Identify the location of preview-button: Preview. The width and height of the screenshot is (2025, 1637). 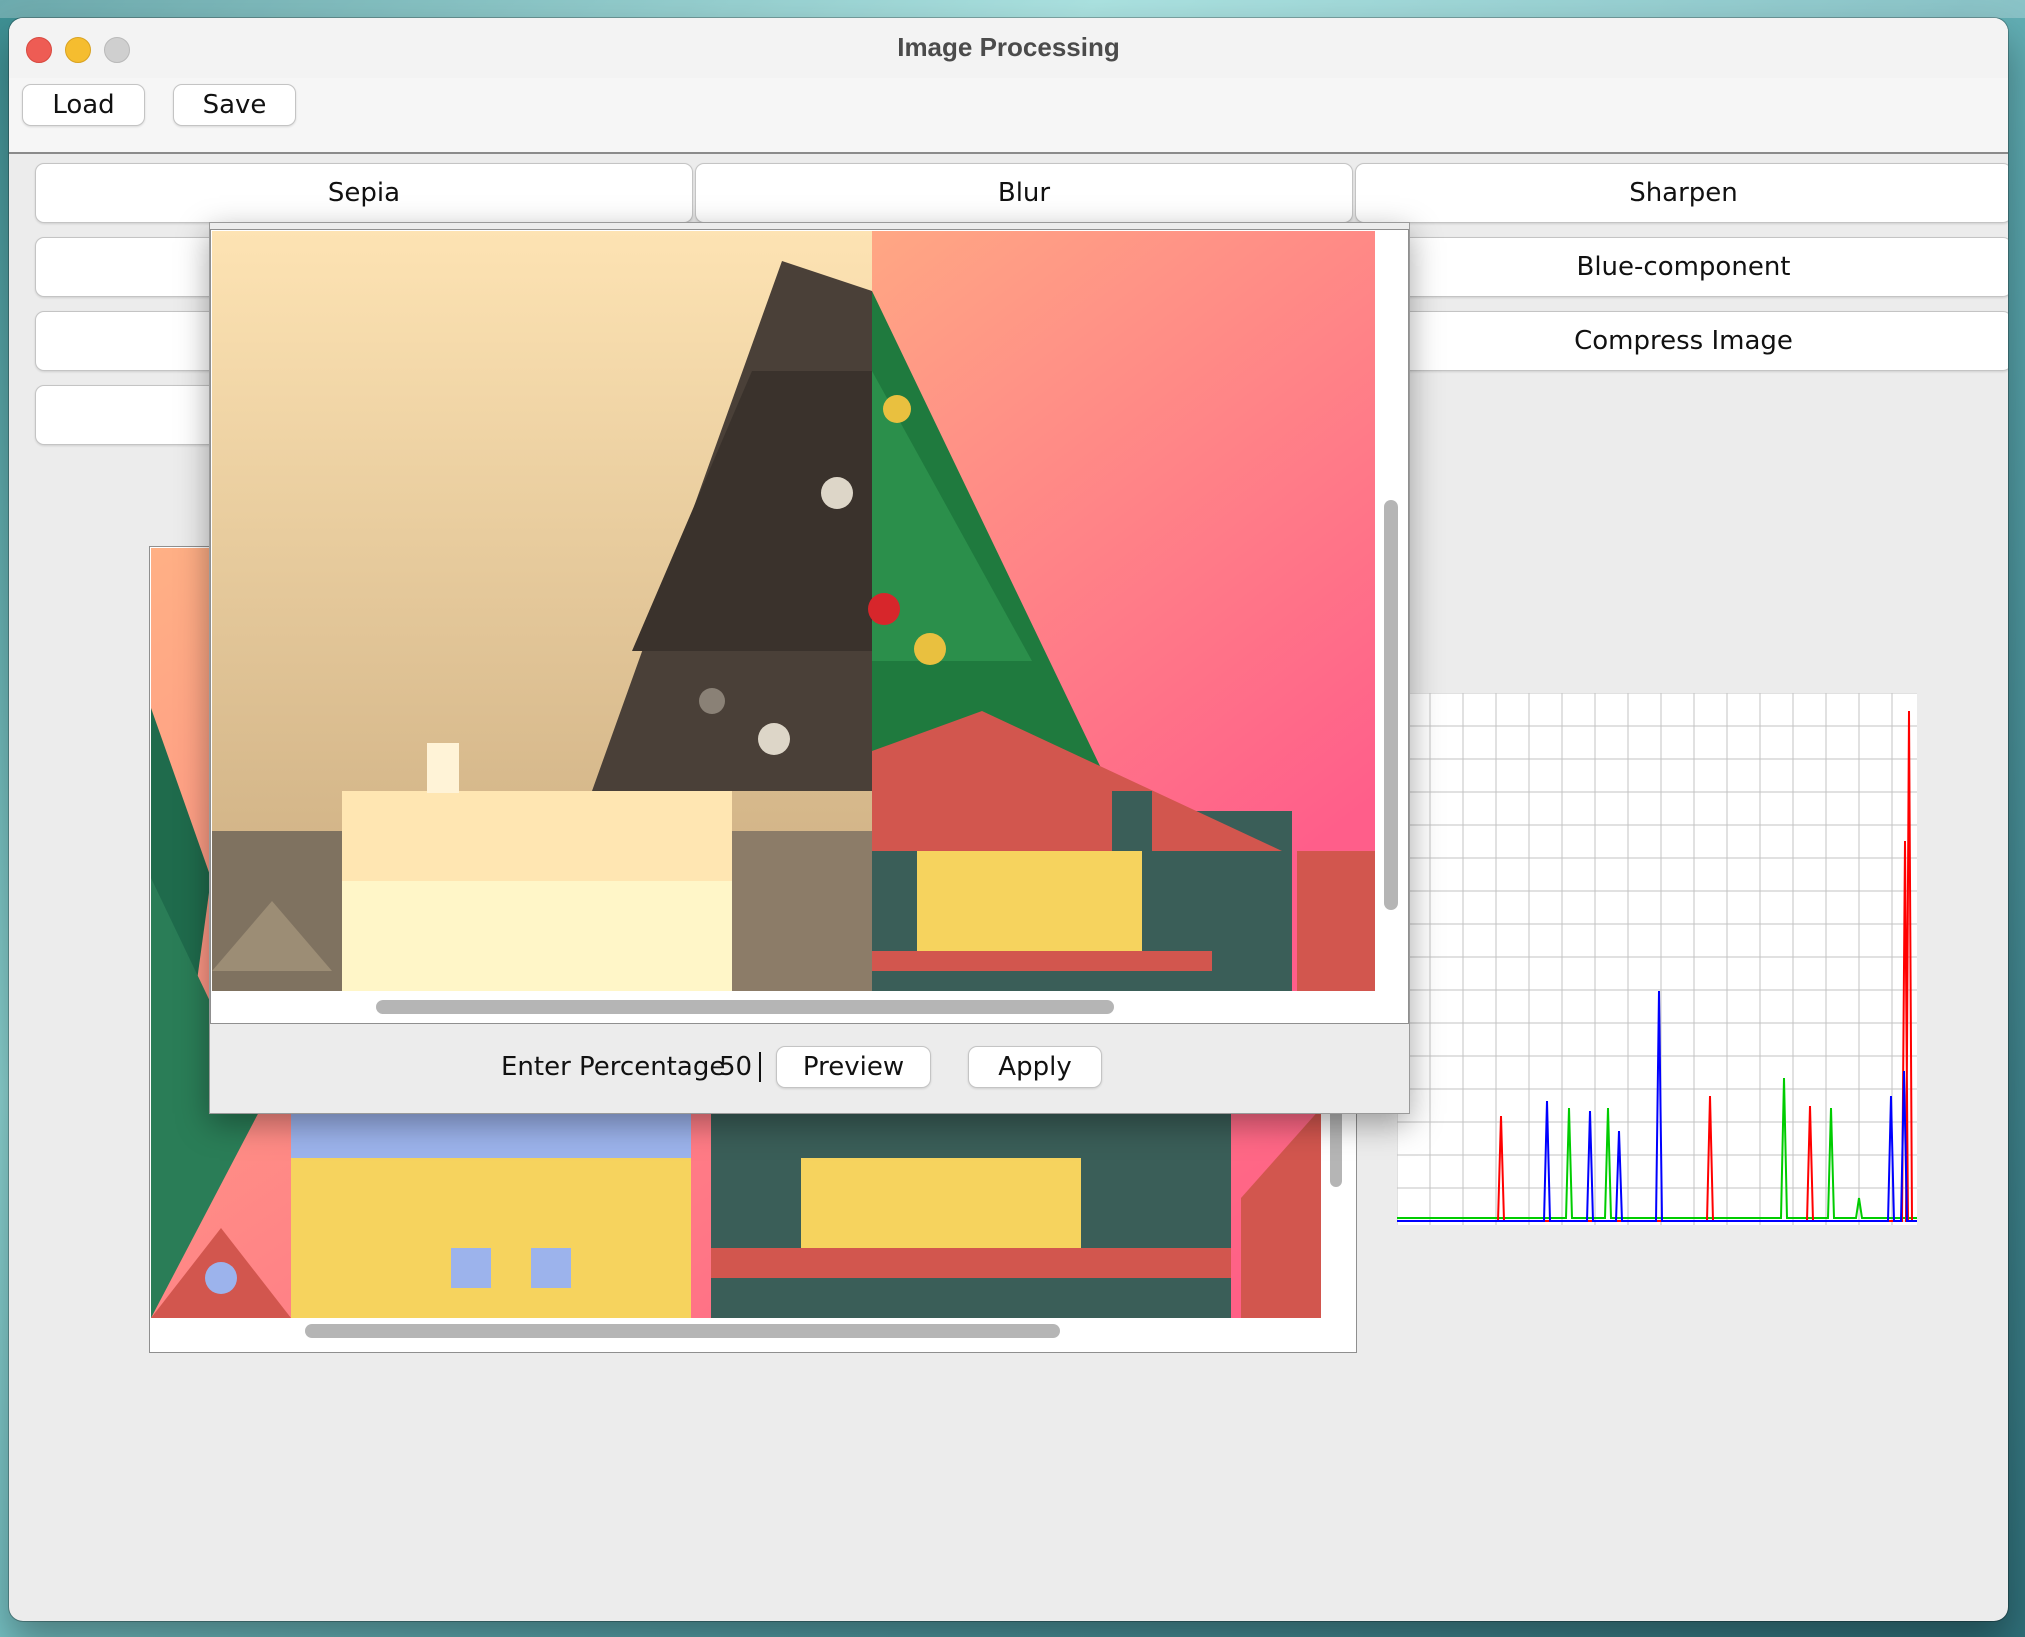
(853, 1067).